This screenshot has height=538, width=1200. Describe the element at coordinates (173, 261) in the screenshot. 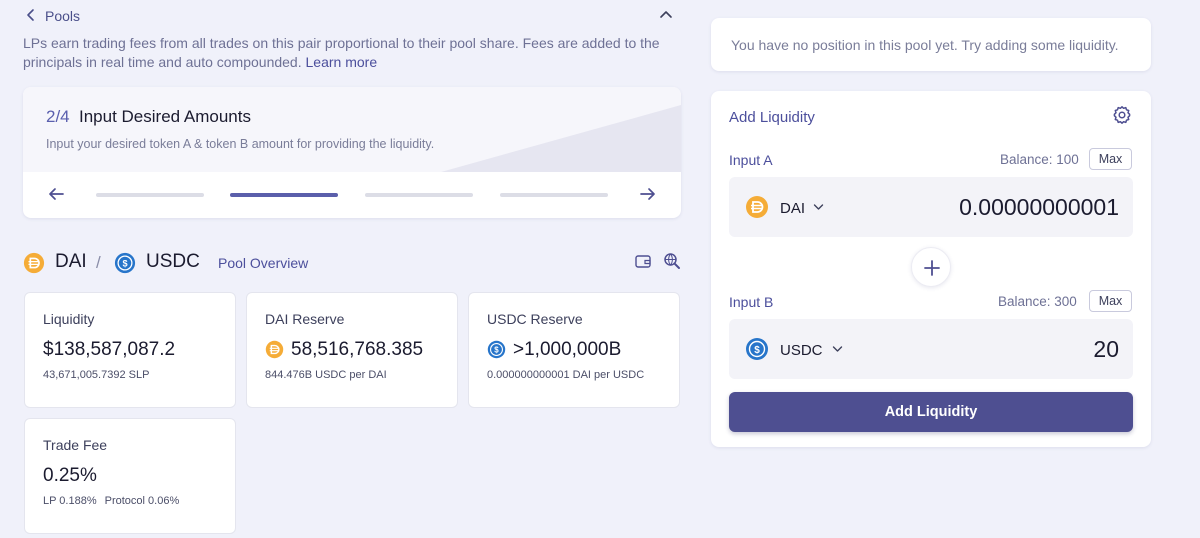

I see `token-b-name: USDC` at that location.